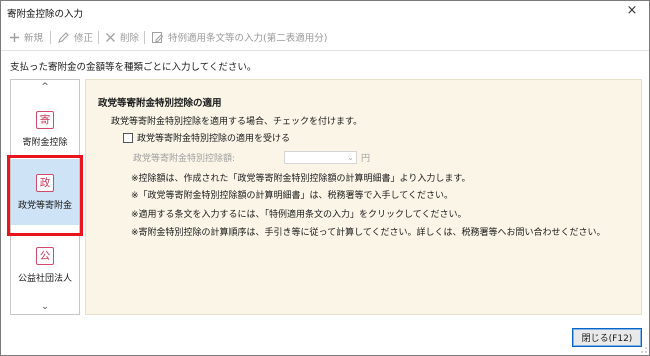 Image resolution: width=650 pixels, height=356 pixels. What do you see at coordinates (366, 158) in the screenshot?
I see `yen-unit: 円` at bounding box center [366, 158].